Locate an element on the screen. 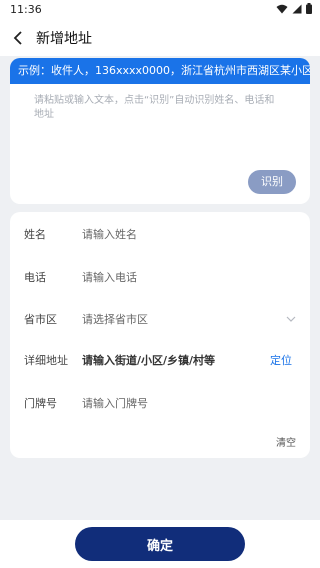 The image size is (320, 568). status-time: 11:36 is located at coordinates (26, 9).